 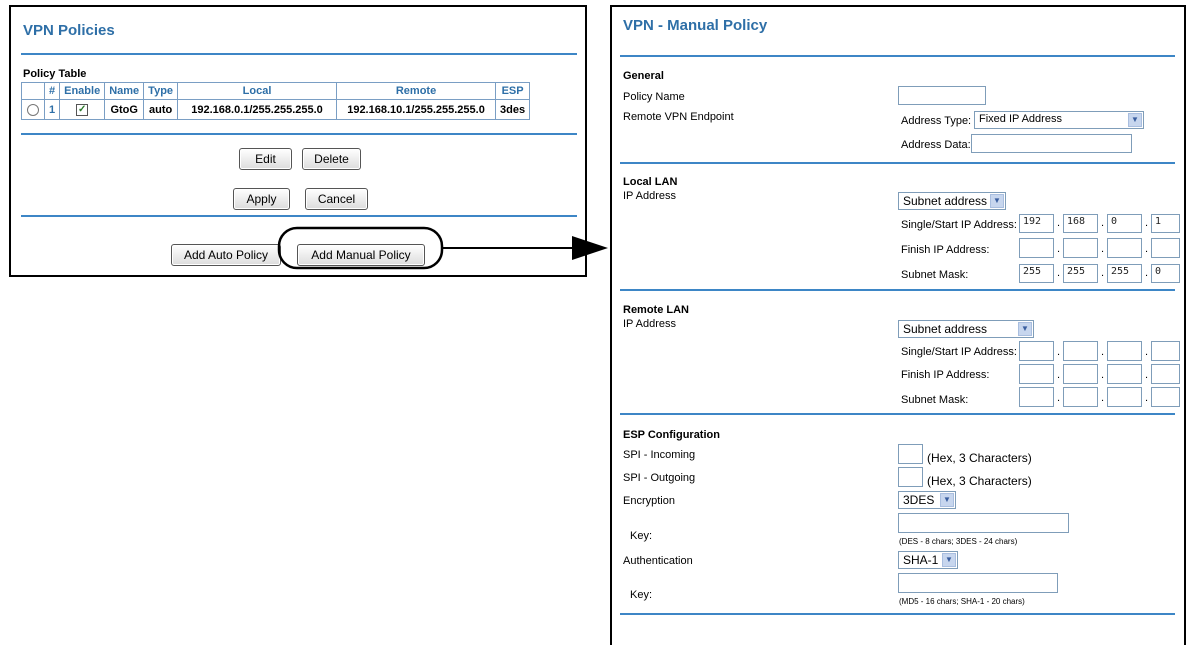 I want to click on authentication-key-hint: (MD5 - 16 chars; SHA-1 - 20 chars), so click(x=962, y=601).